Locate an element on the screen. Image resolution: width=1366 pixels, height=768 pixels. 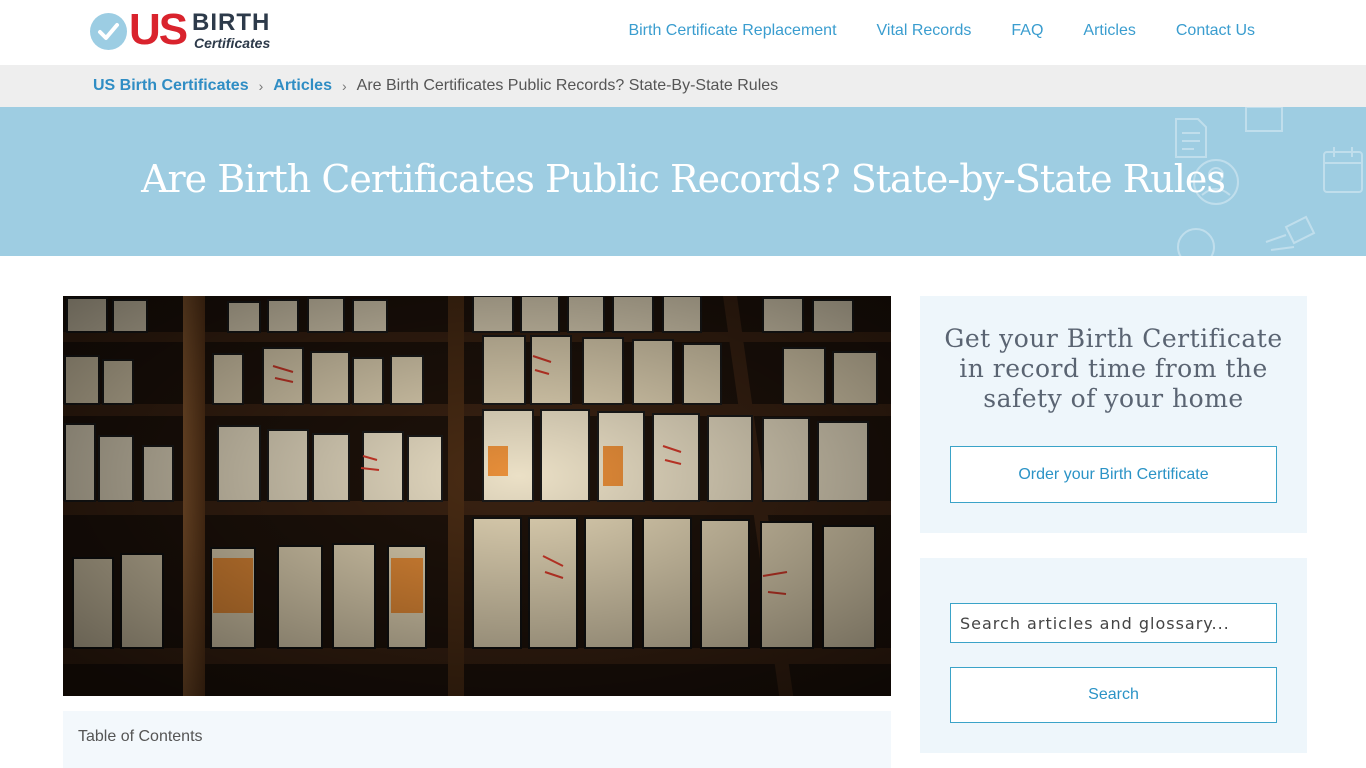
nav-link-articles: Articles is located at coordinates (1109, 31).